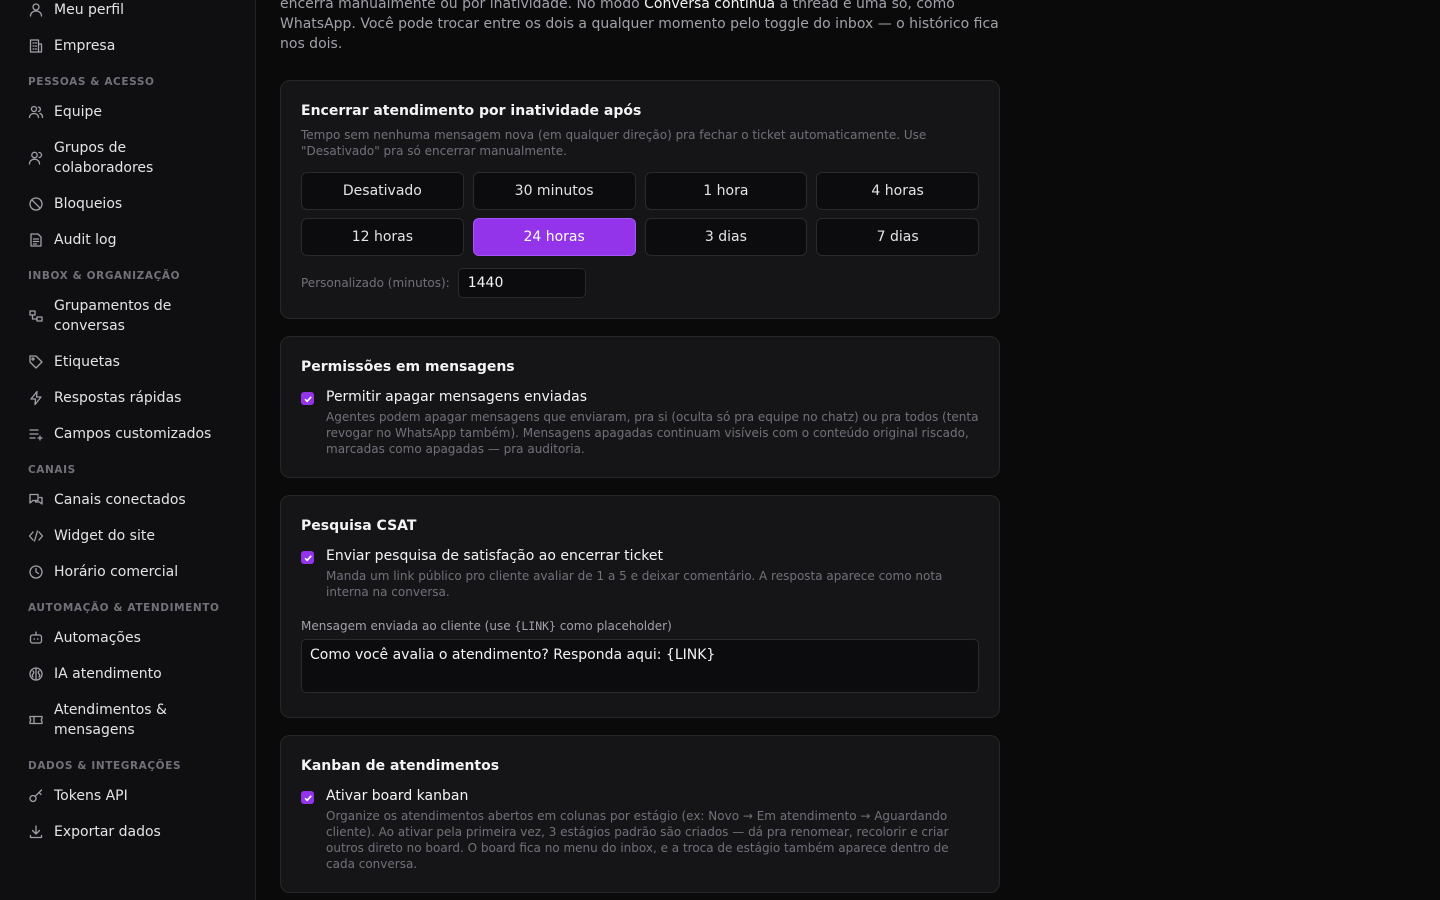 The width and height of the screenshot is (1440, 900). Describe the element at coordinates (726, 191) in the screenshot. I see `inactivity-option-button: 1 hora` at that location.